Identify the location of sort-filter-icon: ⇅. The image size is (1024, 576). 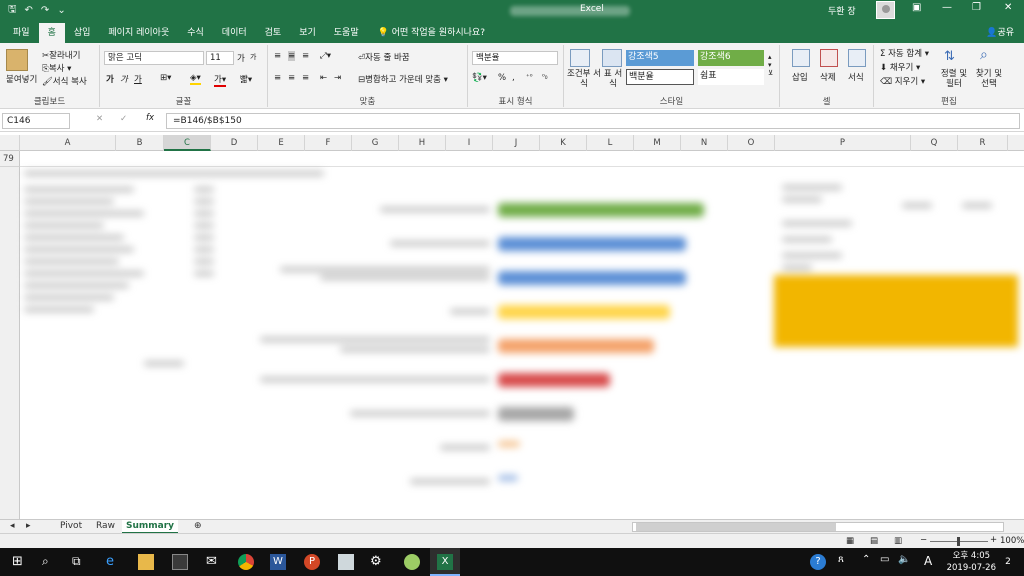
(949, 56).